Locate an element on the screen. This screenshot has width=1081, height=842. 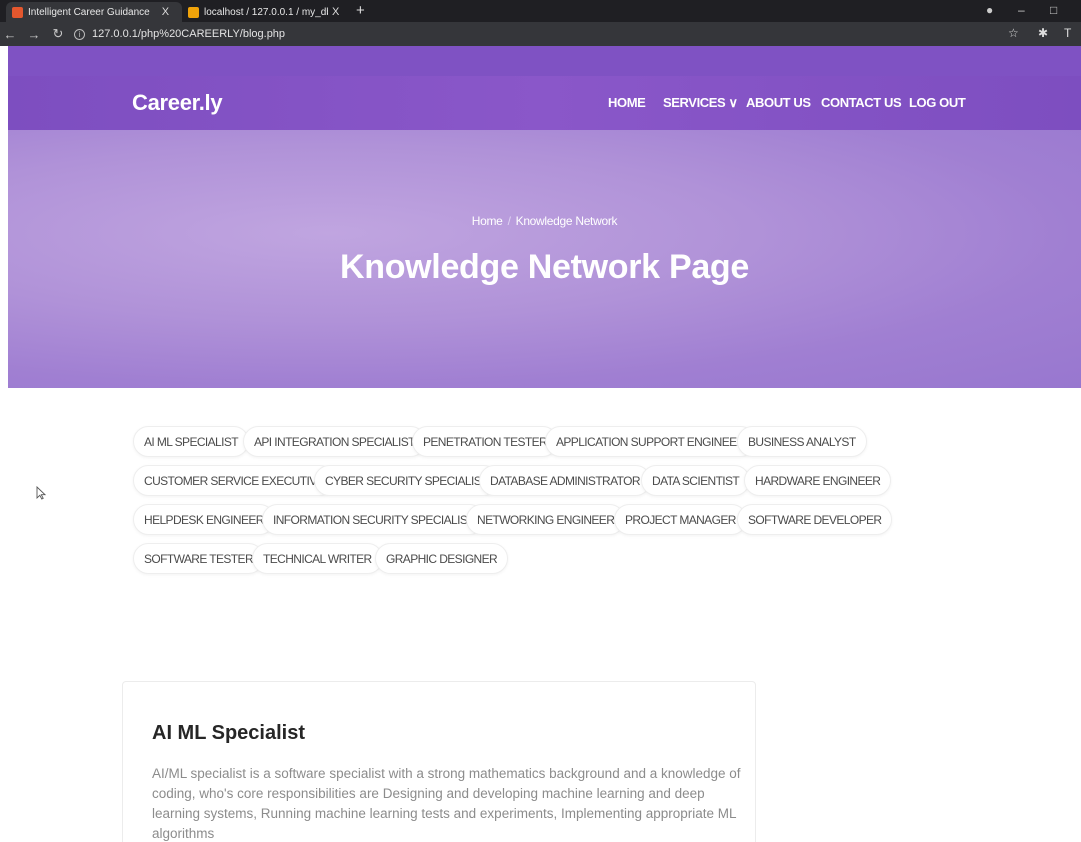
url-text: 127.0.0.1/php%20CAREERLY/blog.php is located at coordinates (189, 34).